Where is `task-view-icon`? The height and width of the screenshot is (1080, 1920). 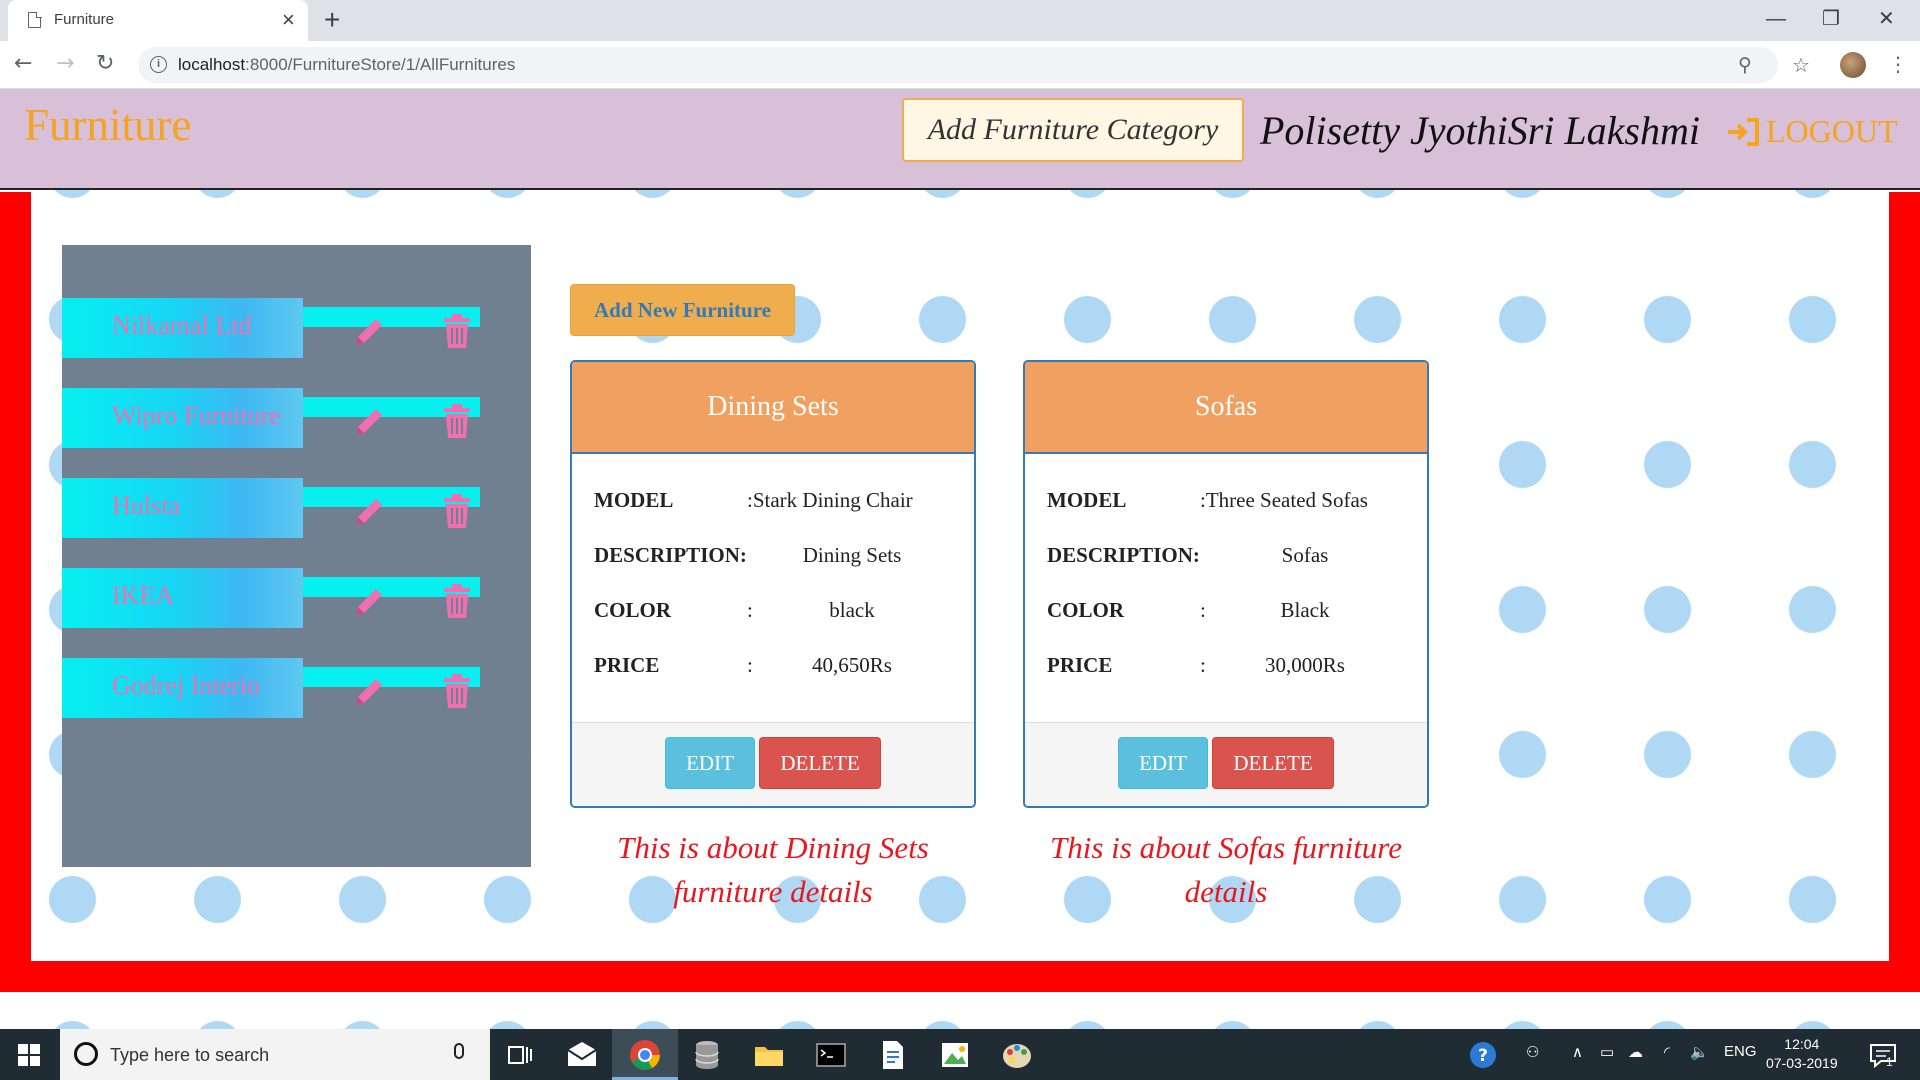
task-view-icon is located at coordinates (520, 1055).